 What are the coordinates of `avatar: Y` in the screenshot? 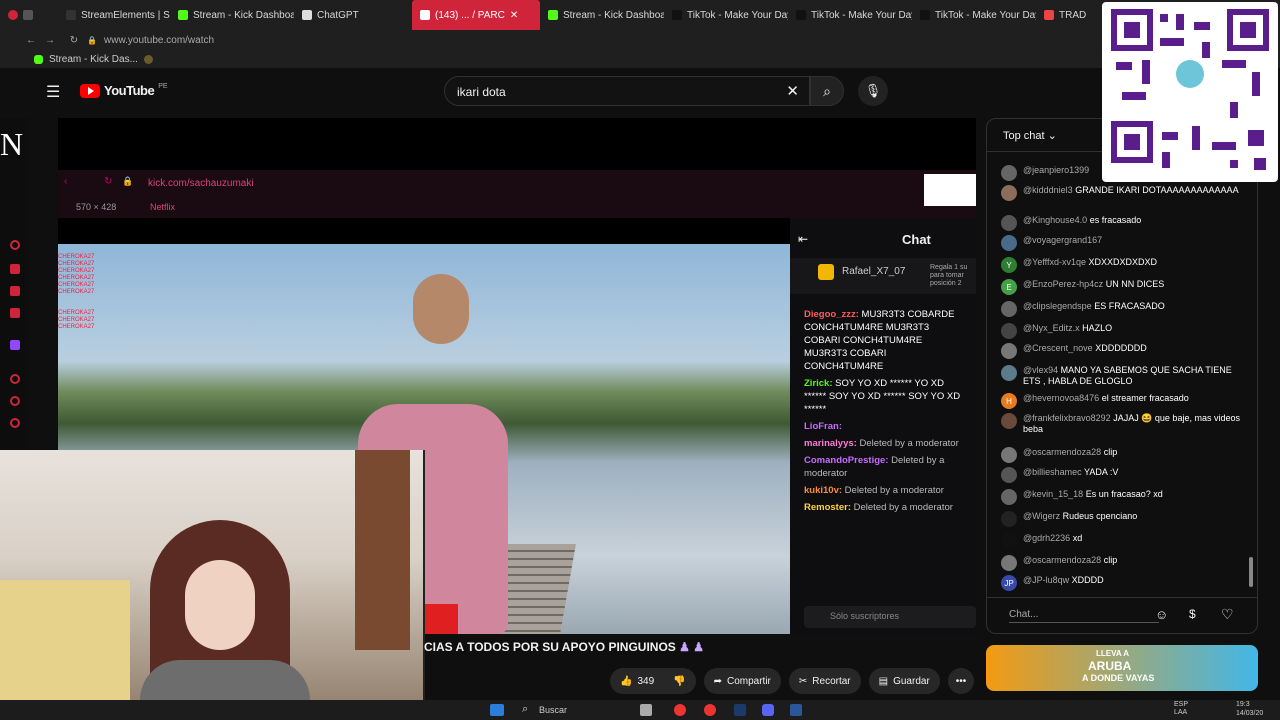 It's located at (1009, 265).